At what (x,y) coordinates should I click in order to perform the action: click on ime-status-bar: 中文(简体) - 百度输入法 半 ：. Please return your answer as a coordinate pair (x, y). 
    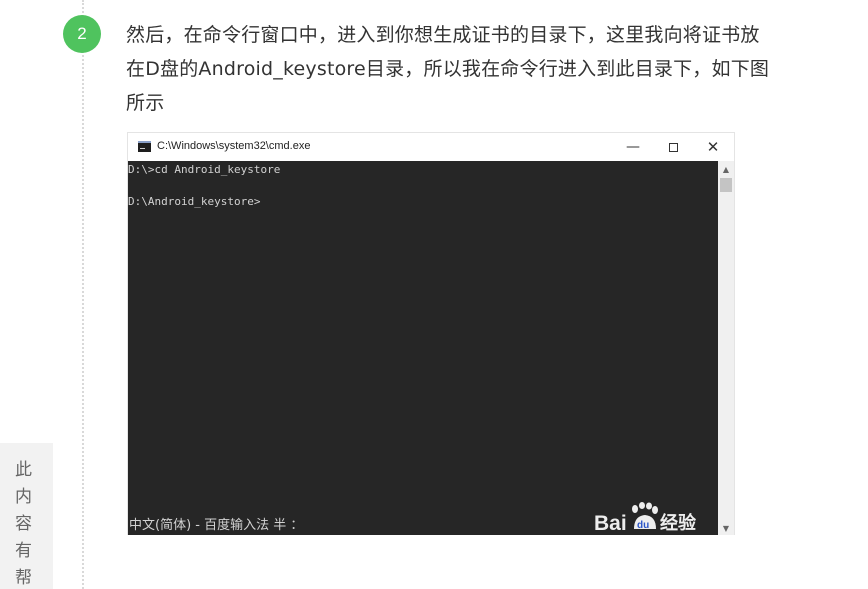
    Looking at the image, I should click on (216, 525).